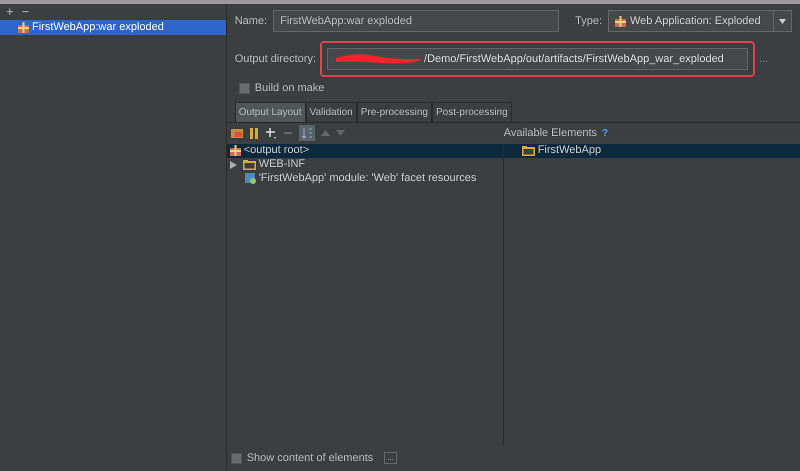 The width and height of the screenshot is (800, 471). What do you see at coordinates (275, 59) in the screenshot?
I see `field-label: Output directory:` at bounding box center [275, 59].